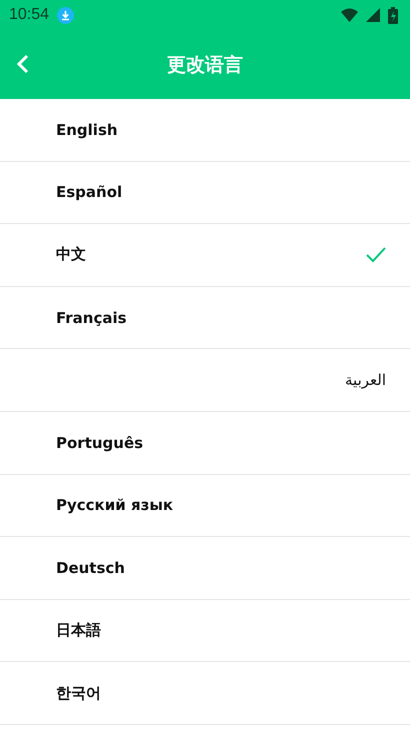 This screenshot has width=410, height=729. Describe the element at coordinates (373, 15) in the screenshot. I see `signal-icon` at that location.